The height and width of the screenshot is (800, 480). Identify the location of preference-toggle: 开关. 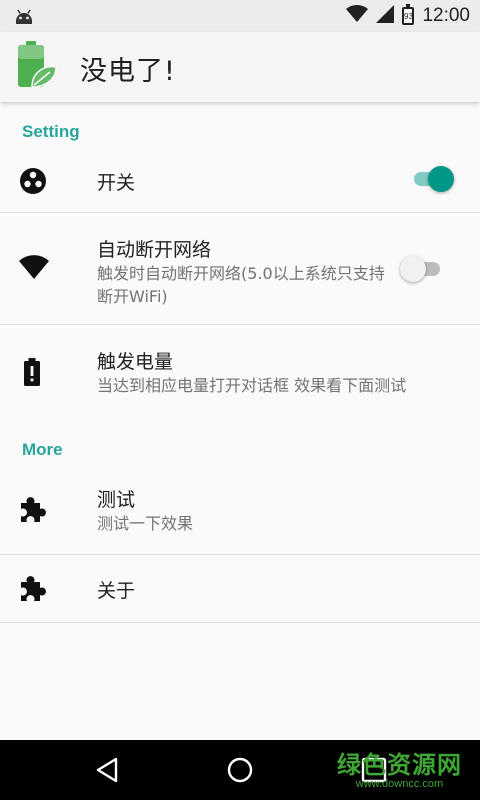
(240, 181).